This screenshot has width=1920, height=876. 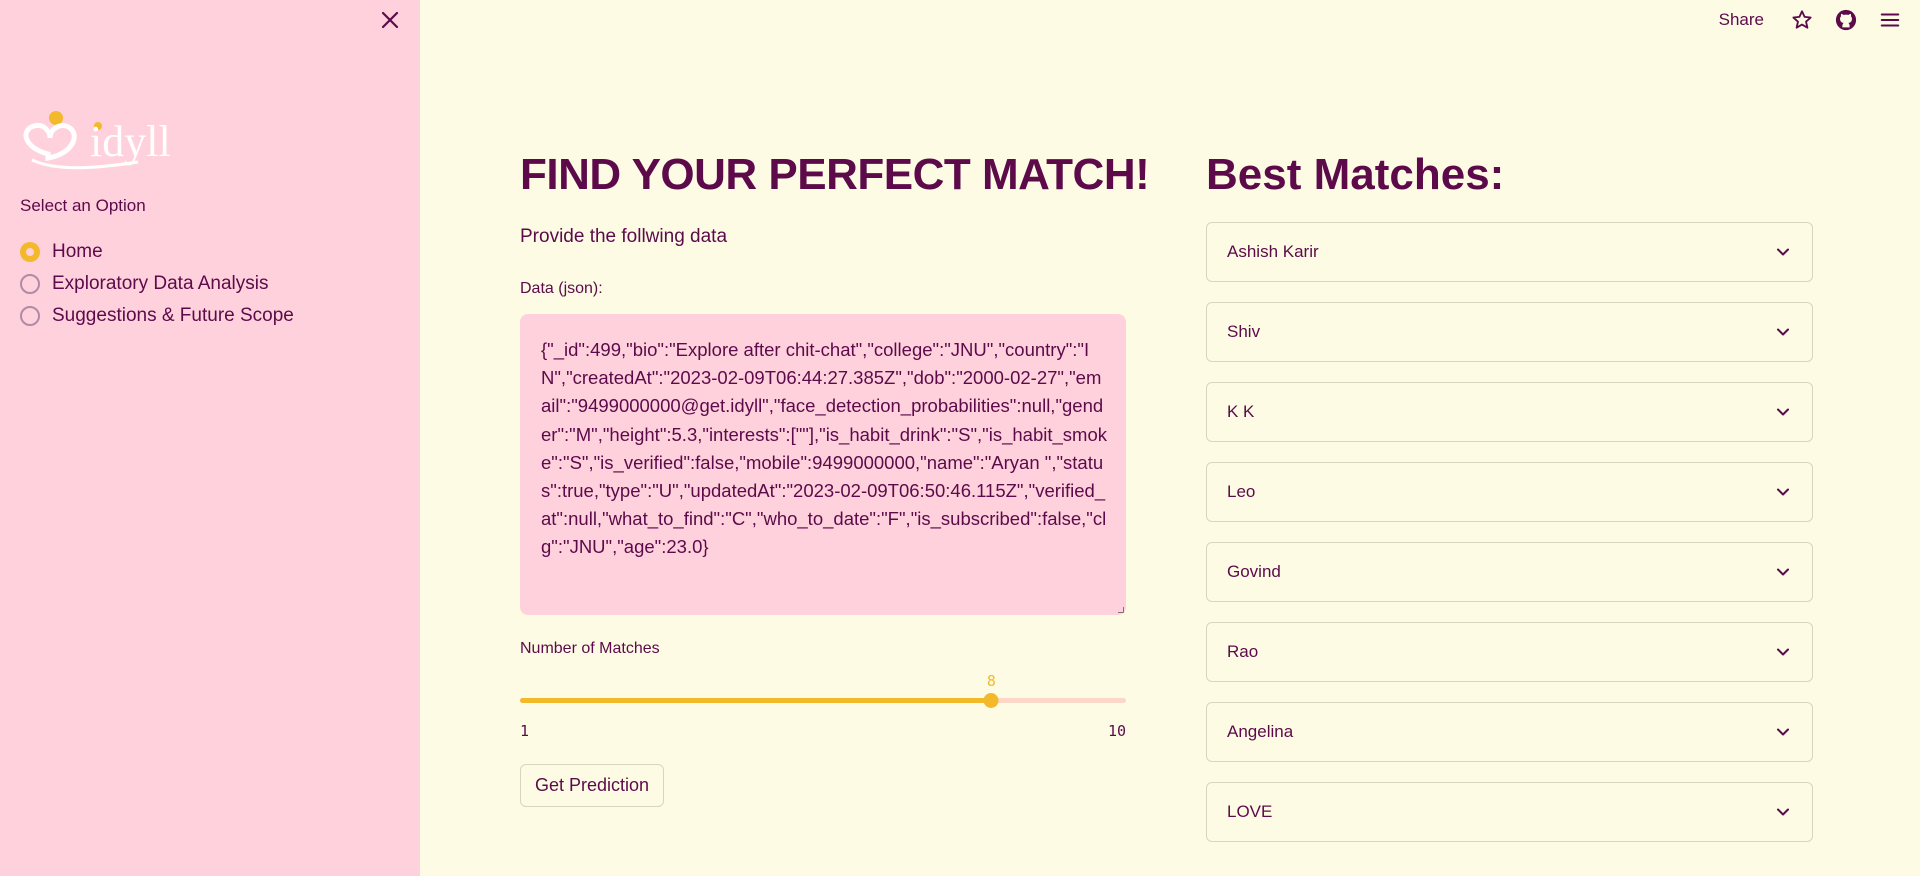 I want to click on radio-home: Home, so click(x=157, y=252).